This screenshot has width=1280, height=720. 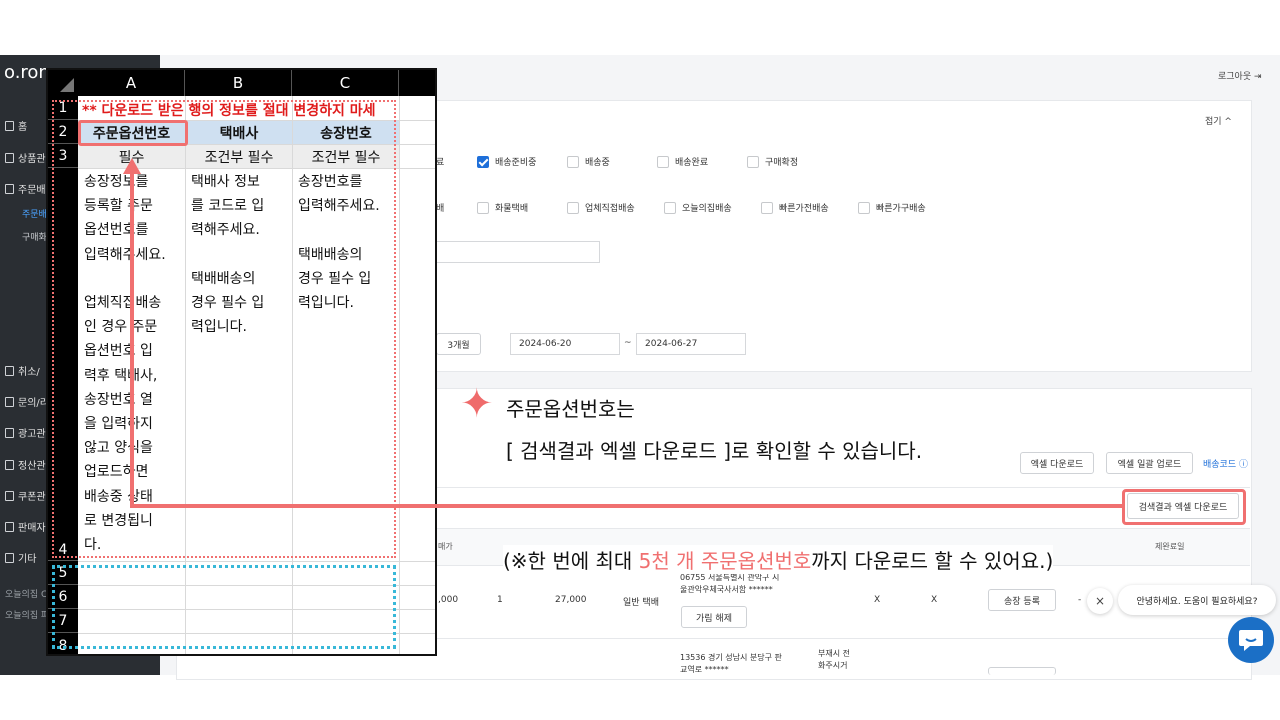 I want to click on annotation-note: (※한 번에 최대 5천 개 주문옵션번호까지 다운로드 할 수 있어요.), so click(x=778, y=559).